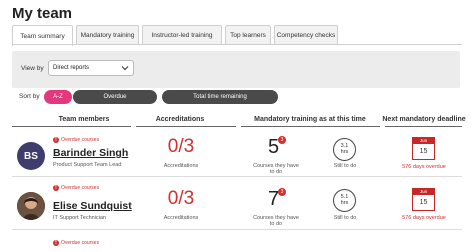 The image size is (474, 252). Describe the element at coordinates (42, 13) in the screenshot. I see `page-title: My team` at that location.